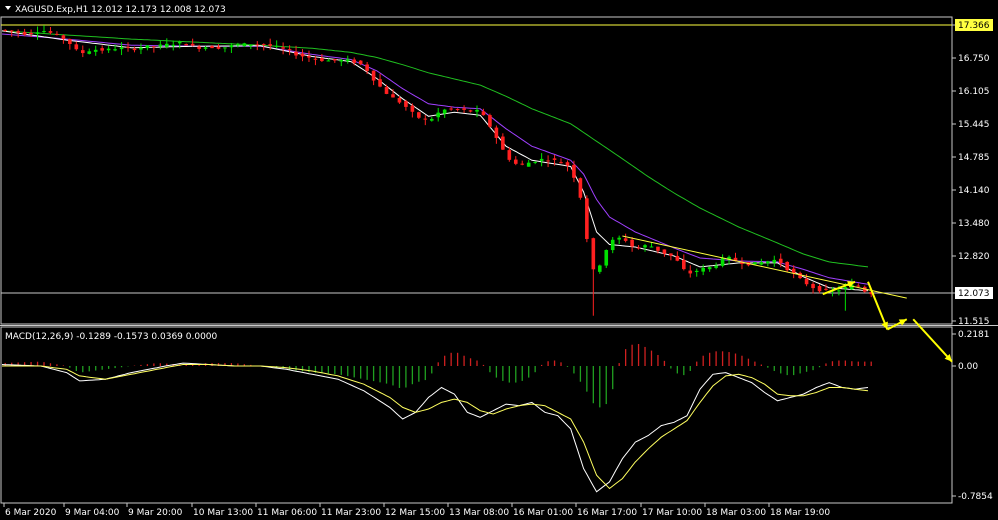 The height and width of the screenshot is (520, 998). I want to click on time-tick-label: 12 Mar 15:00, so click(415, 513).